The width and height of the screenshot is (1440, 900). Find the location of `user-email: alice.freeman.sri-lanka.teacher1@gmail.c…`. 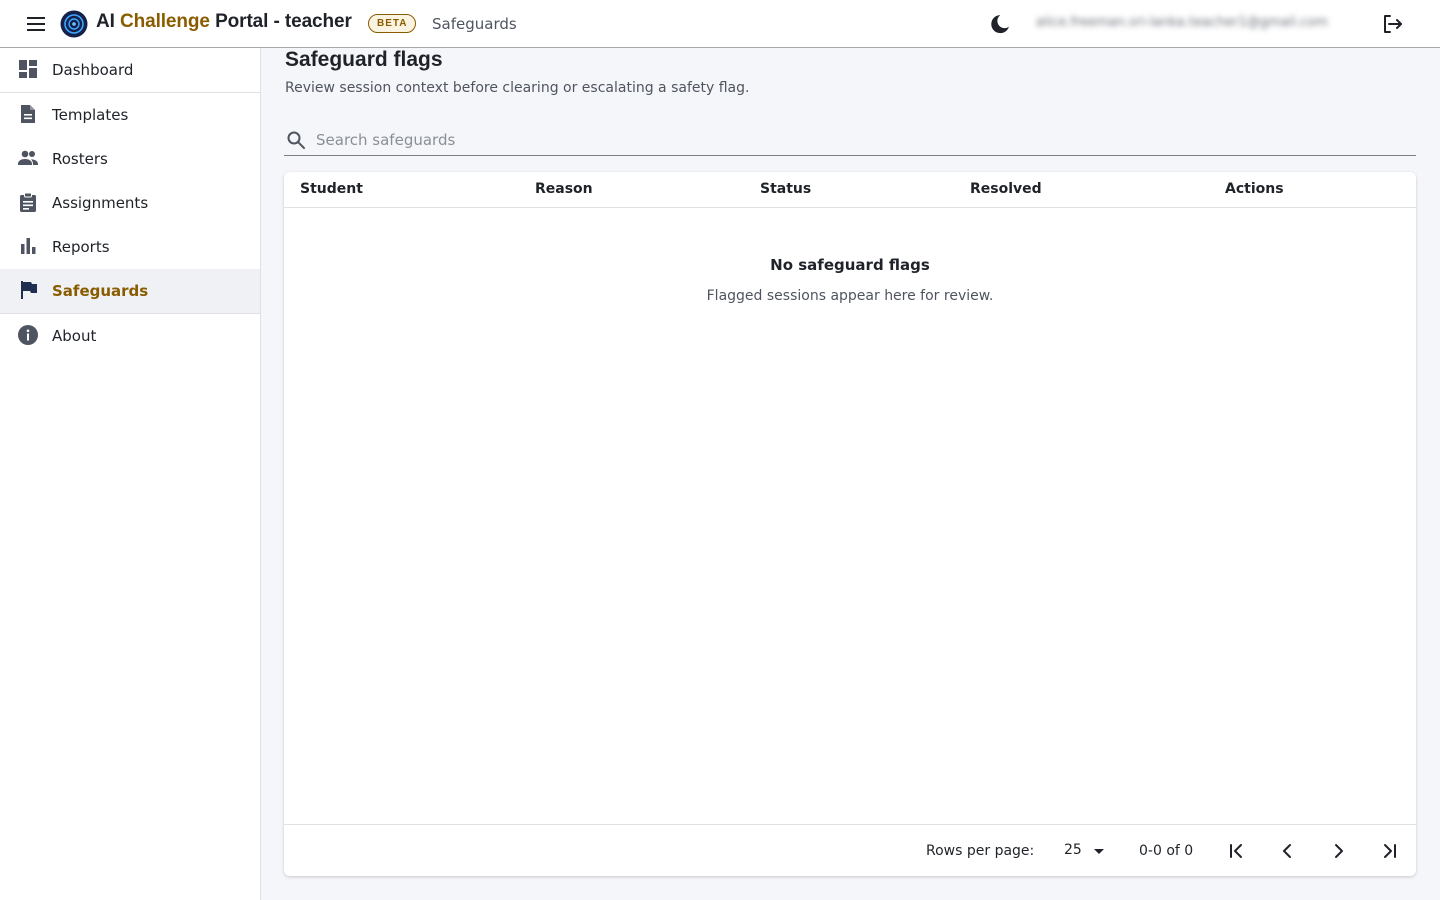

user-email: alice.freeman.sri-lanka.teacher1@gmail.c… is located at coordinates (1182, 22).